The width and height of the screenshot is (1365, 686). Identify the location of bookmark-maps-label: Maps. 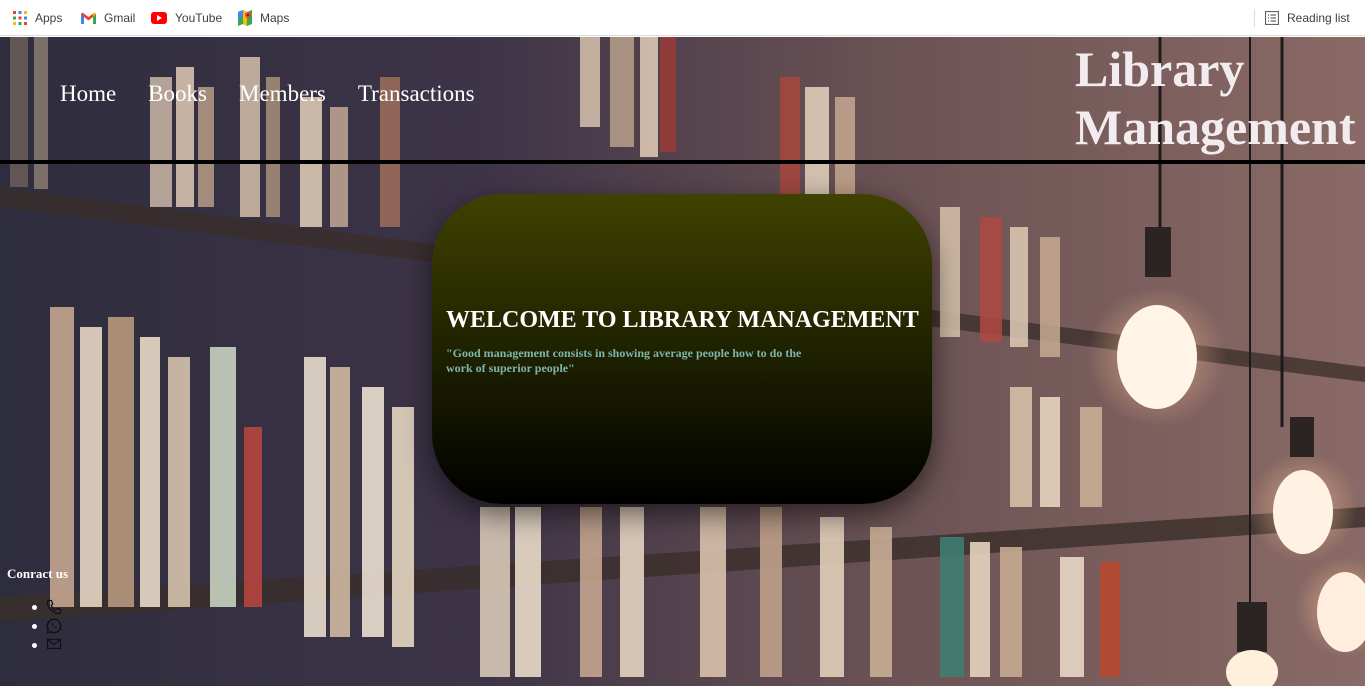
(275, 18).